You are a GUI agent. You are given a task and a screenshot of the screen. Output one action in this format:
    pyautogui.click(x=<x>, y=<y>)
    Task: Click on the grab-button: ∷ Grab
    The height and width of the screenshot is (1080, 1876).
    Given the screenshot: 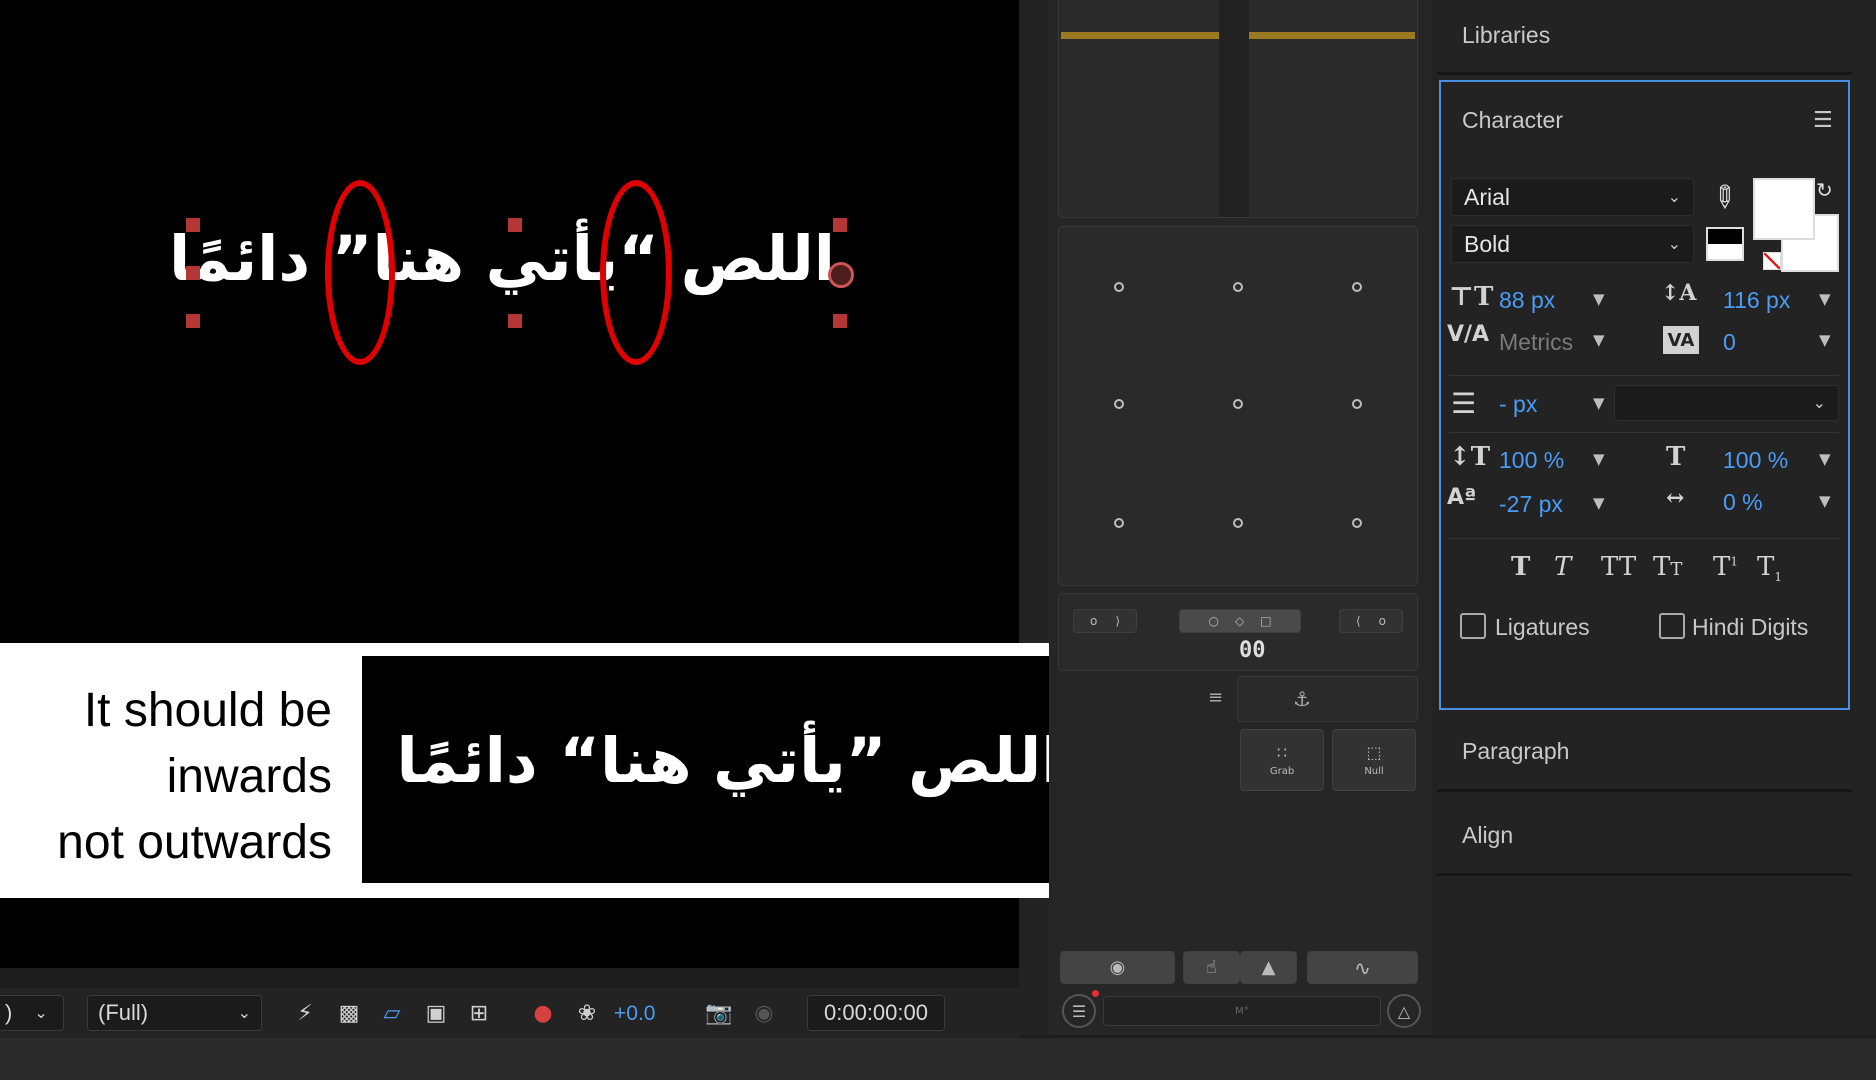 What is the action you would take?
    pyautogui.click(x=1282, y=760)
    